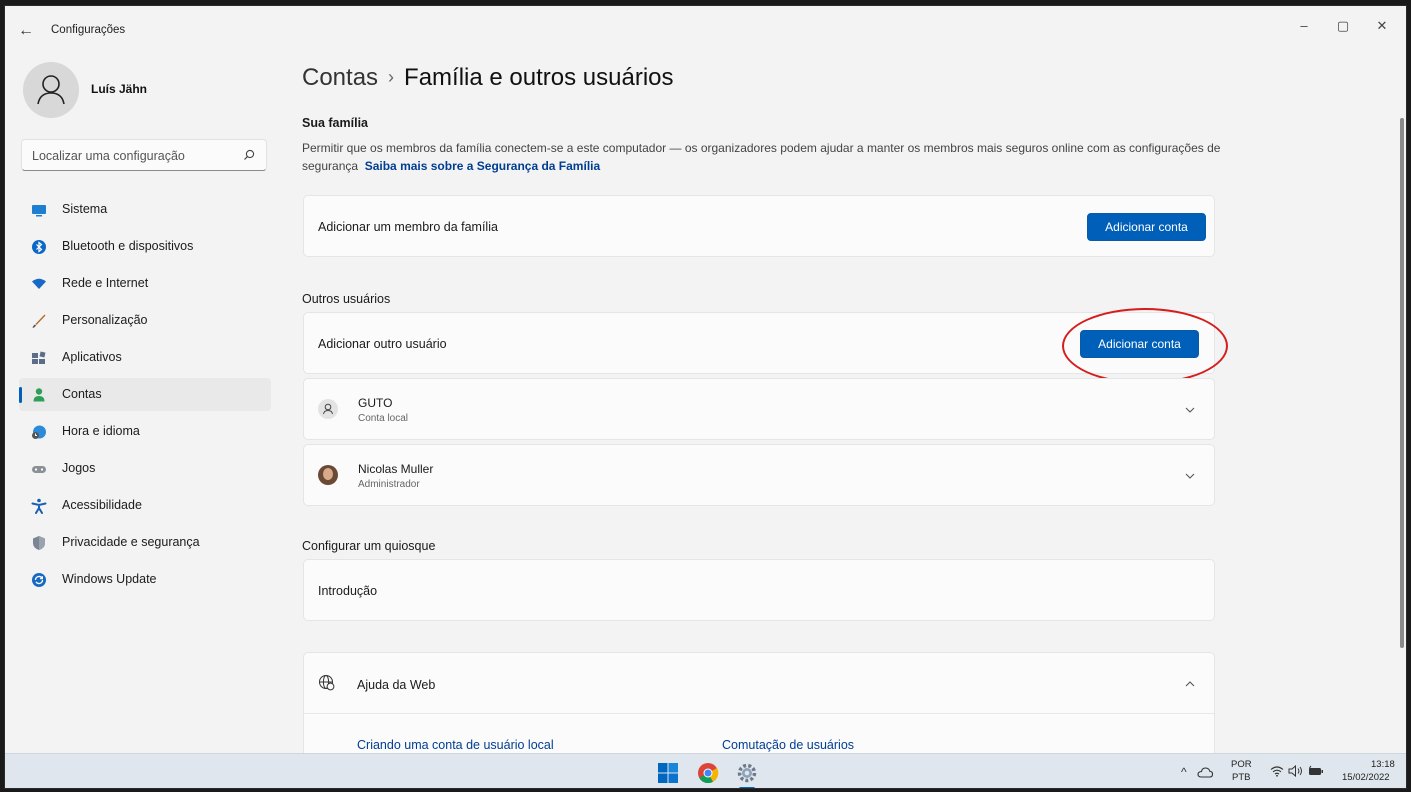  I want to click on sidebar-item-privacidade: Privacidade e segurança, so click(145, 542).